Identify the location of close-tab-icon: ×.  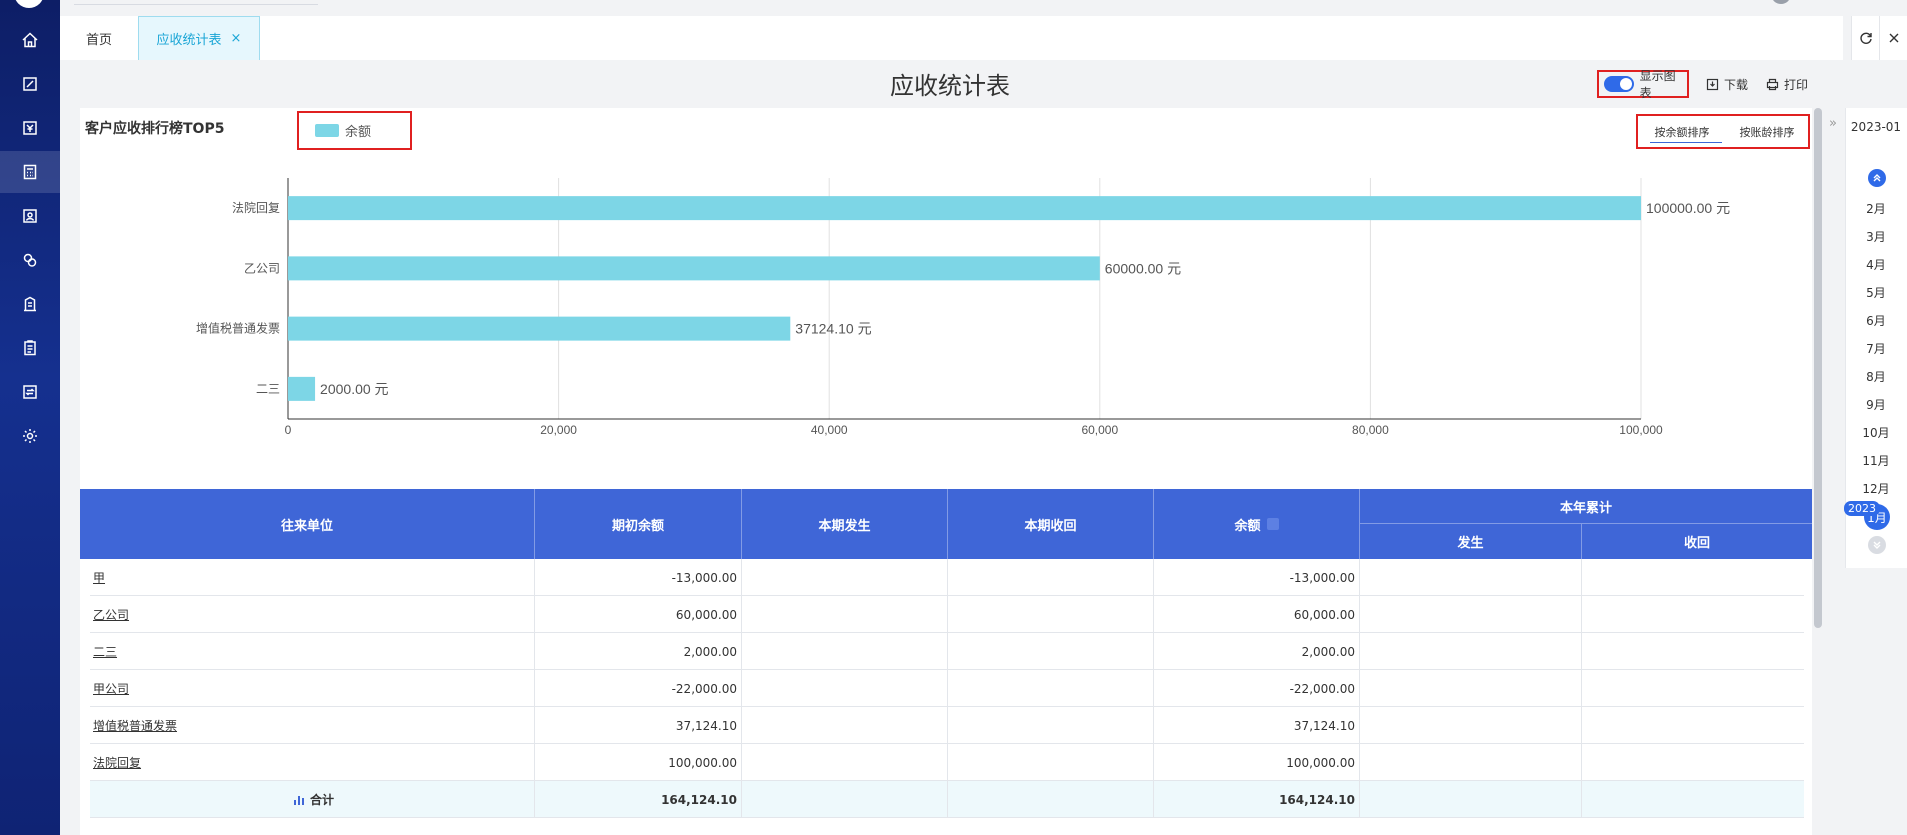
(236, 38).